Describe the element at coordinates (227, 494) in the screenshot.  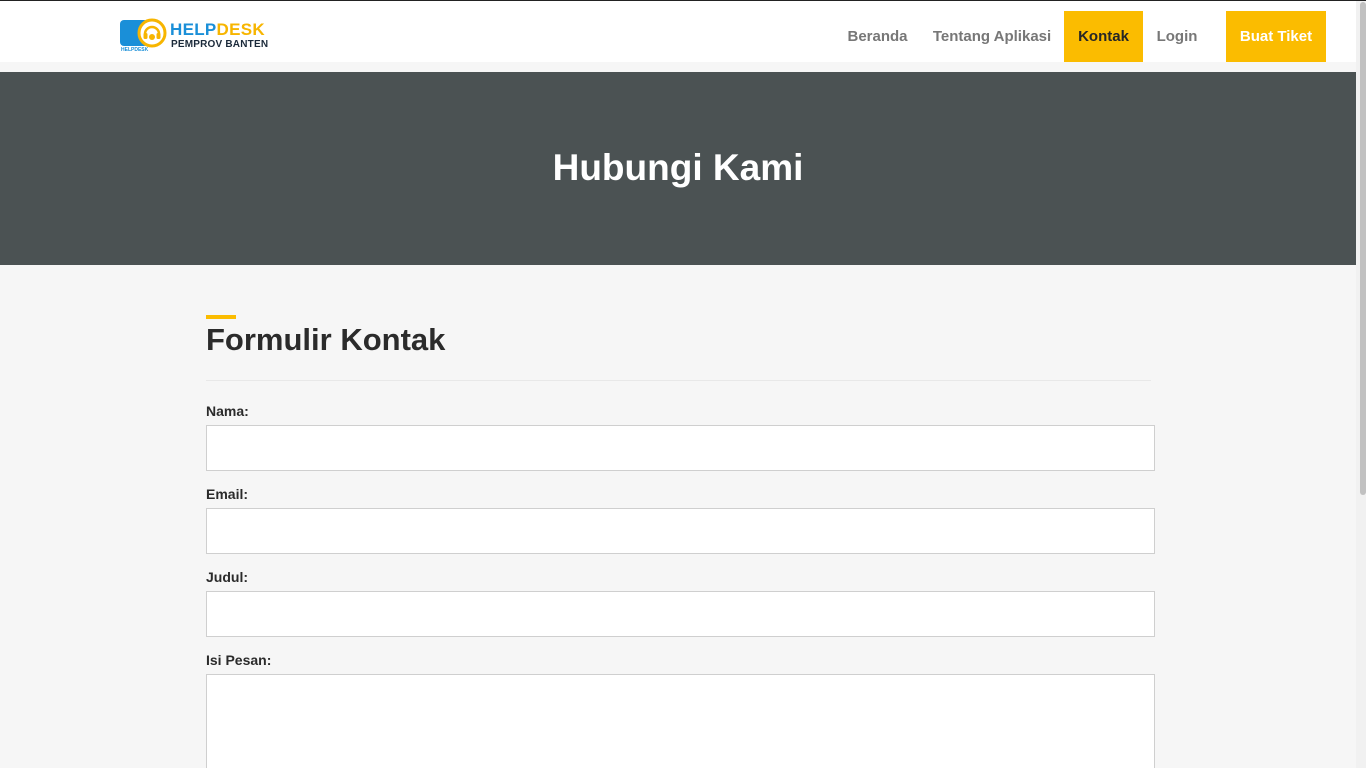
I see `email-label: Email:` at that location.